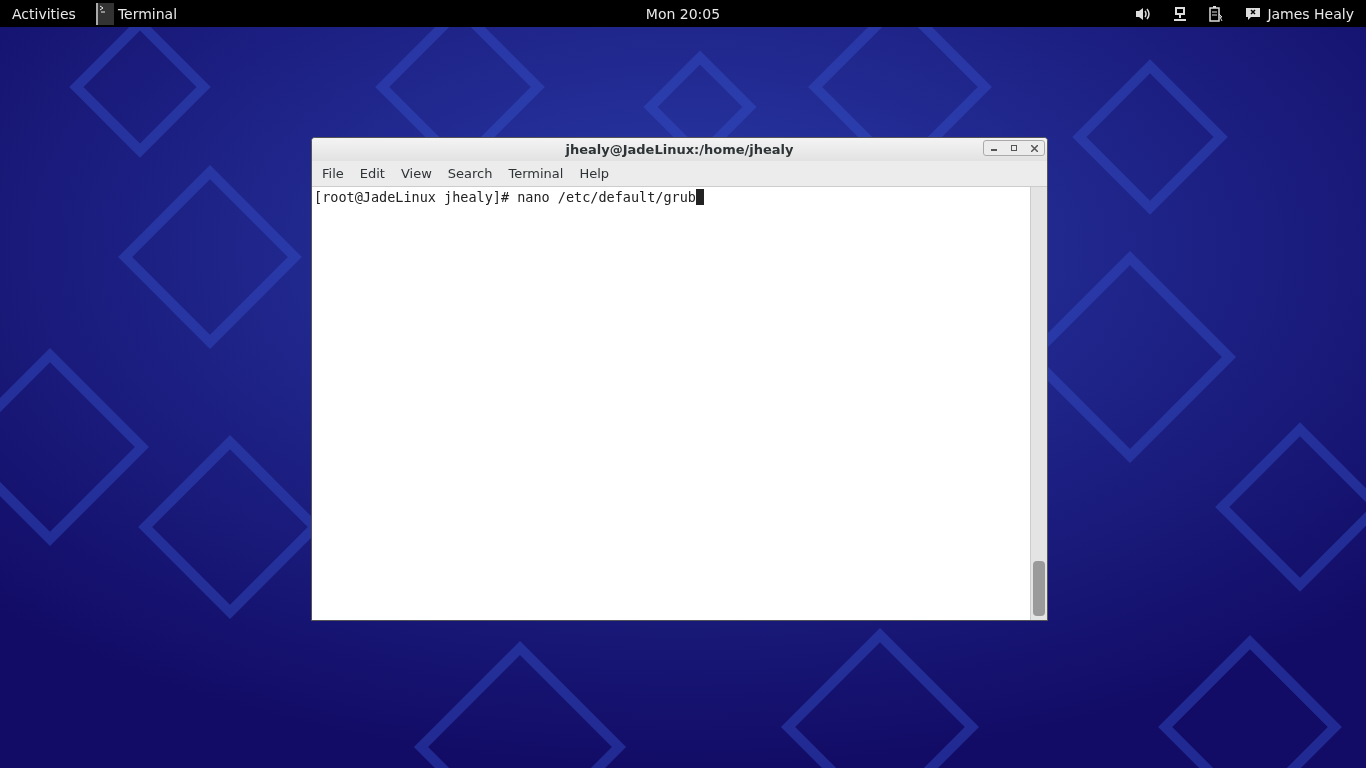 The height and width of the screenshot is (768, 1366). What do you see at coordinates (1034, 148) in the screenshot?
I see `close-icon` at bounding box center [1034, 148].